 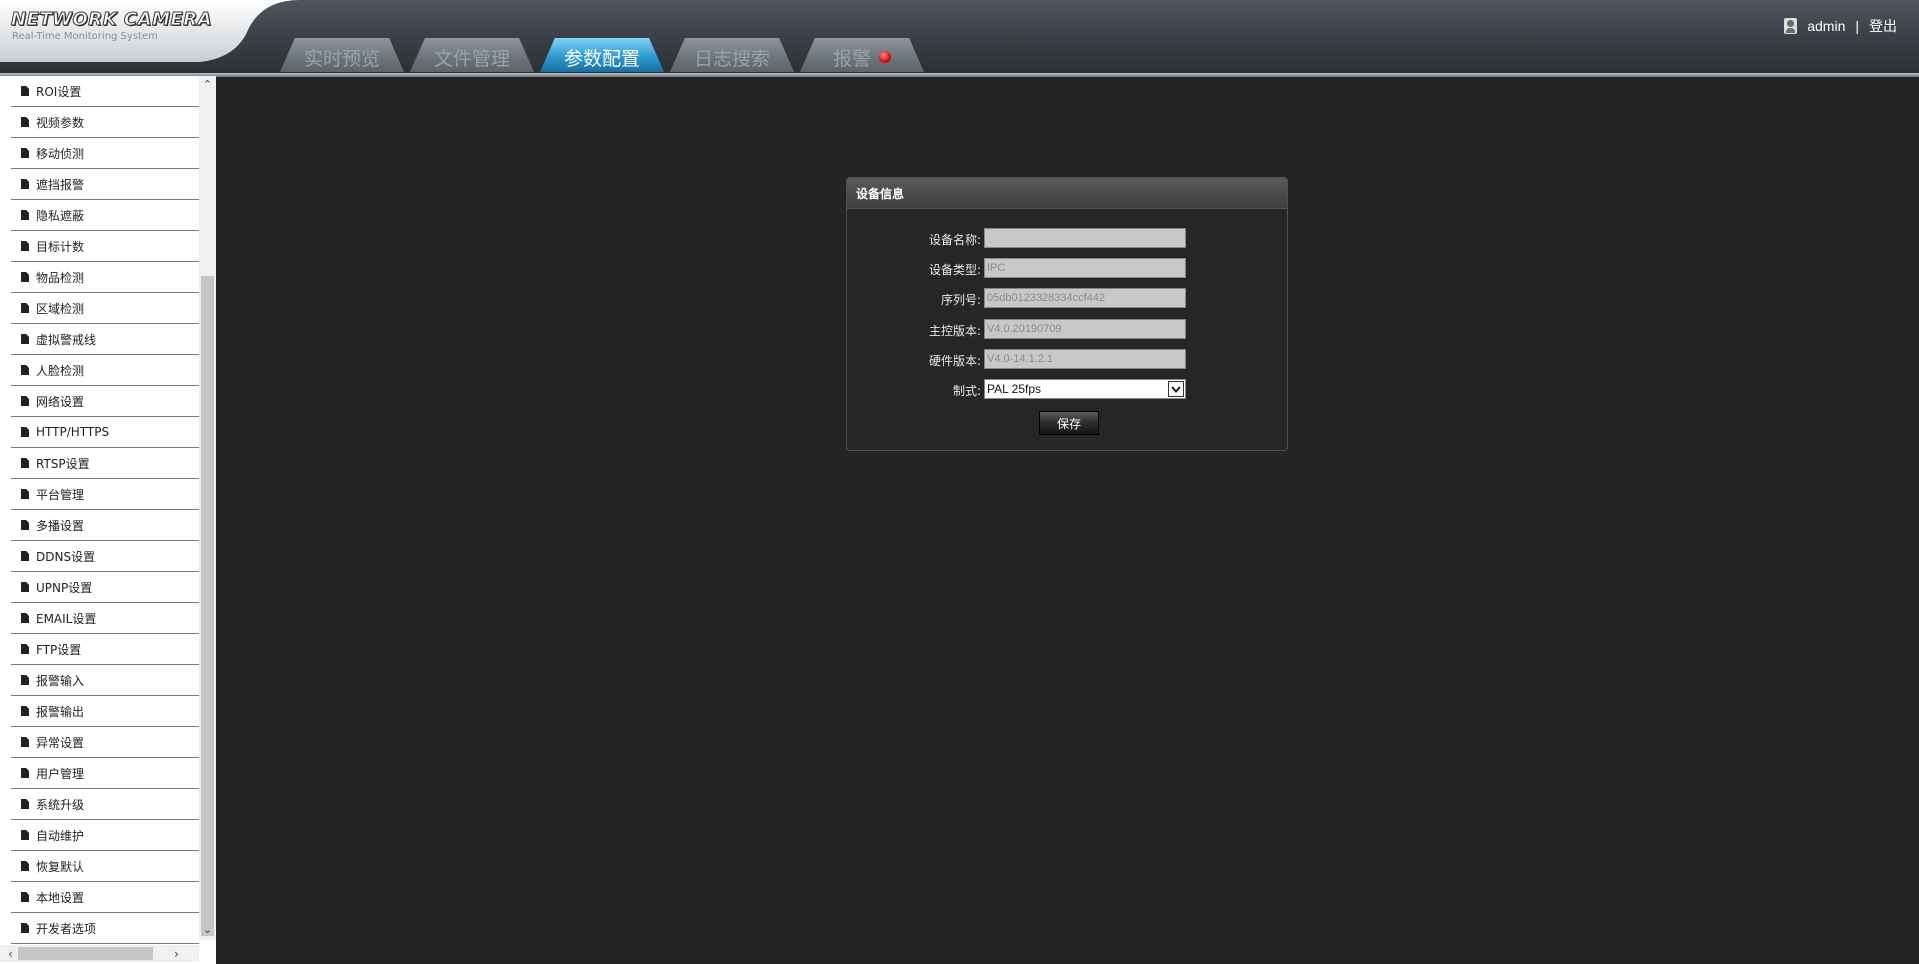 I want to click on tab-label: 参数配置, so click(x=601, y=58).